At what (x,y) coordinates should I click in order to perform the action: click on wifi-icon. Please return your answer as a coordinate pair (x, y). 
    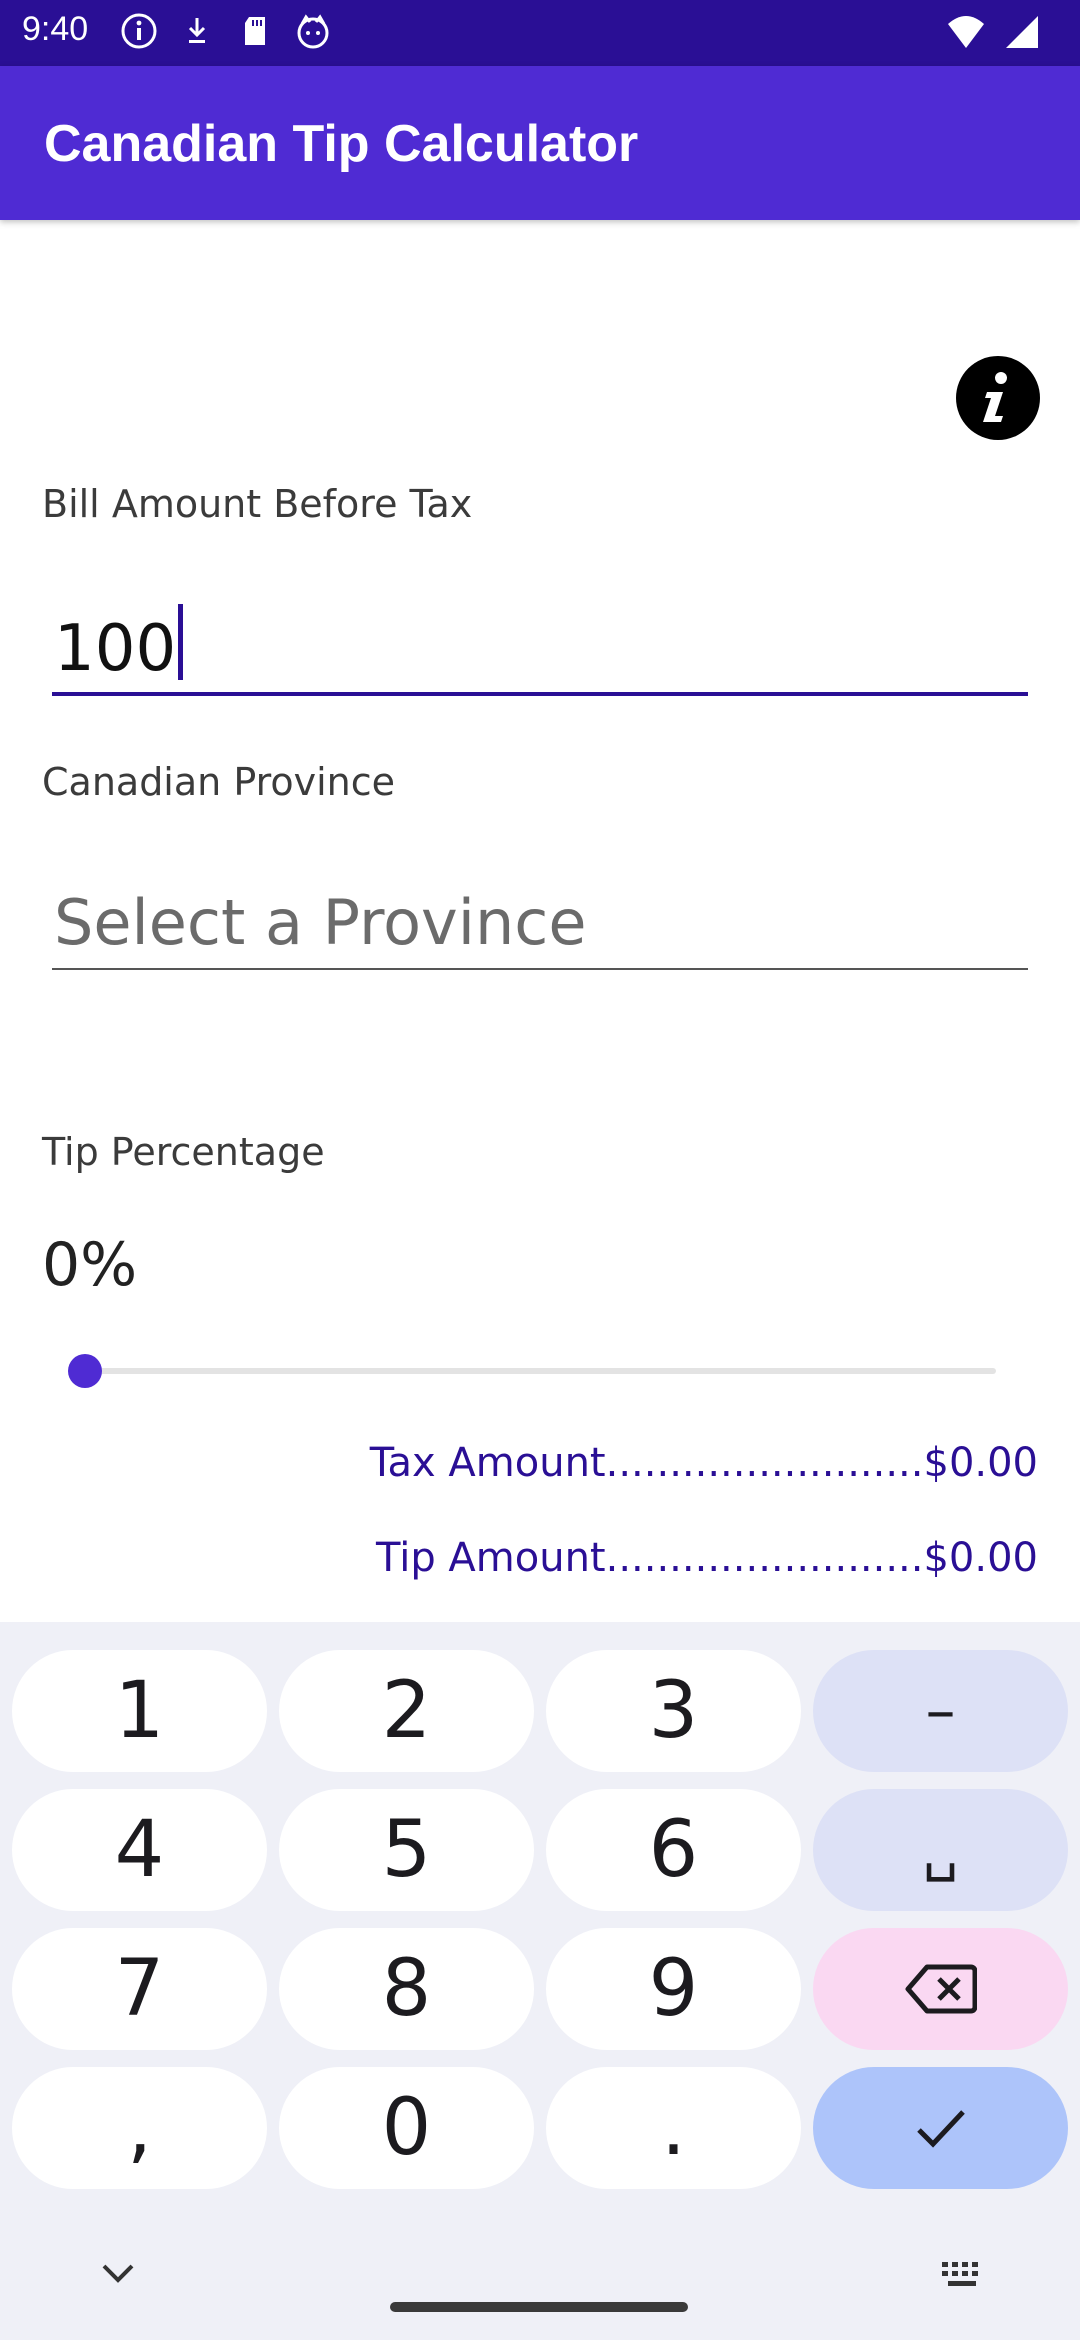
    Looking at the image, I should click on (966, 34).